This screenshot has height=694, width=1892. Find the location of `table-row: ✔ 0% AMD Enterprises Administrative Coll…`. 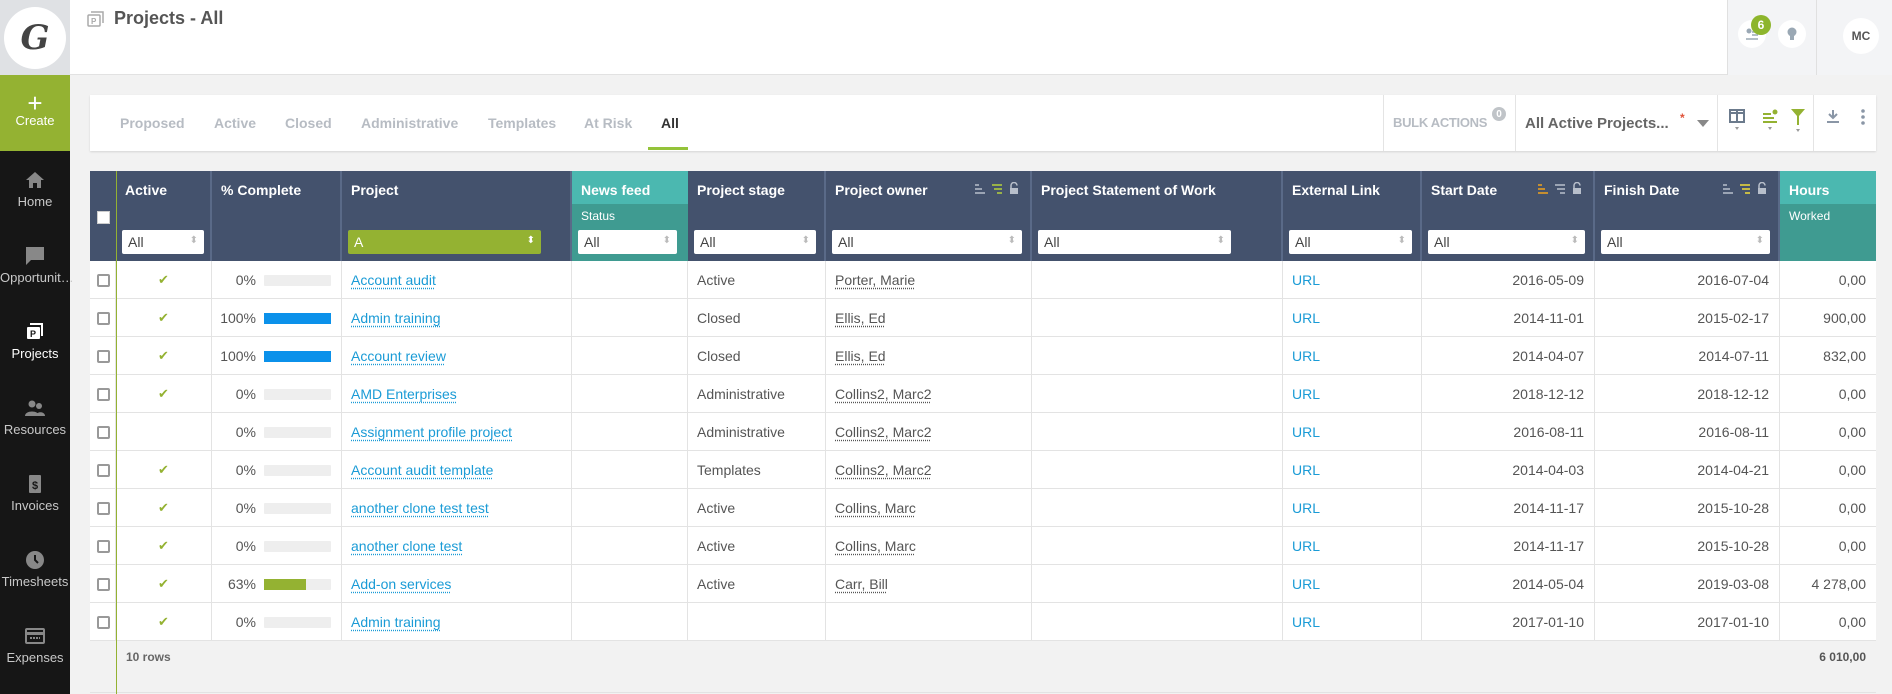

table-row: ✔ 0% AMD Enterprises Administrative Coll… is located at coordinates (983, 394).